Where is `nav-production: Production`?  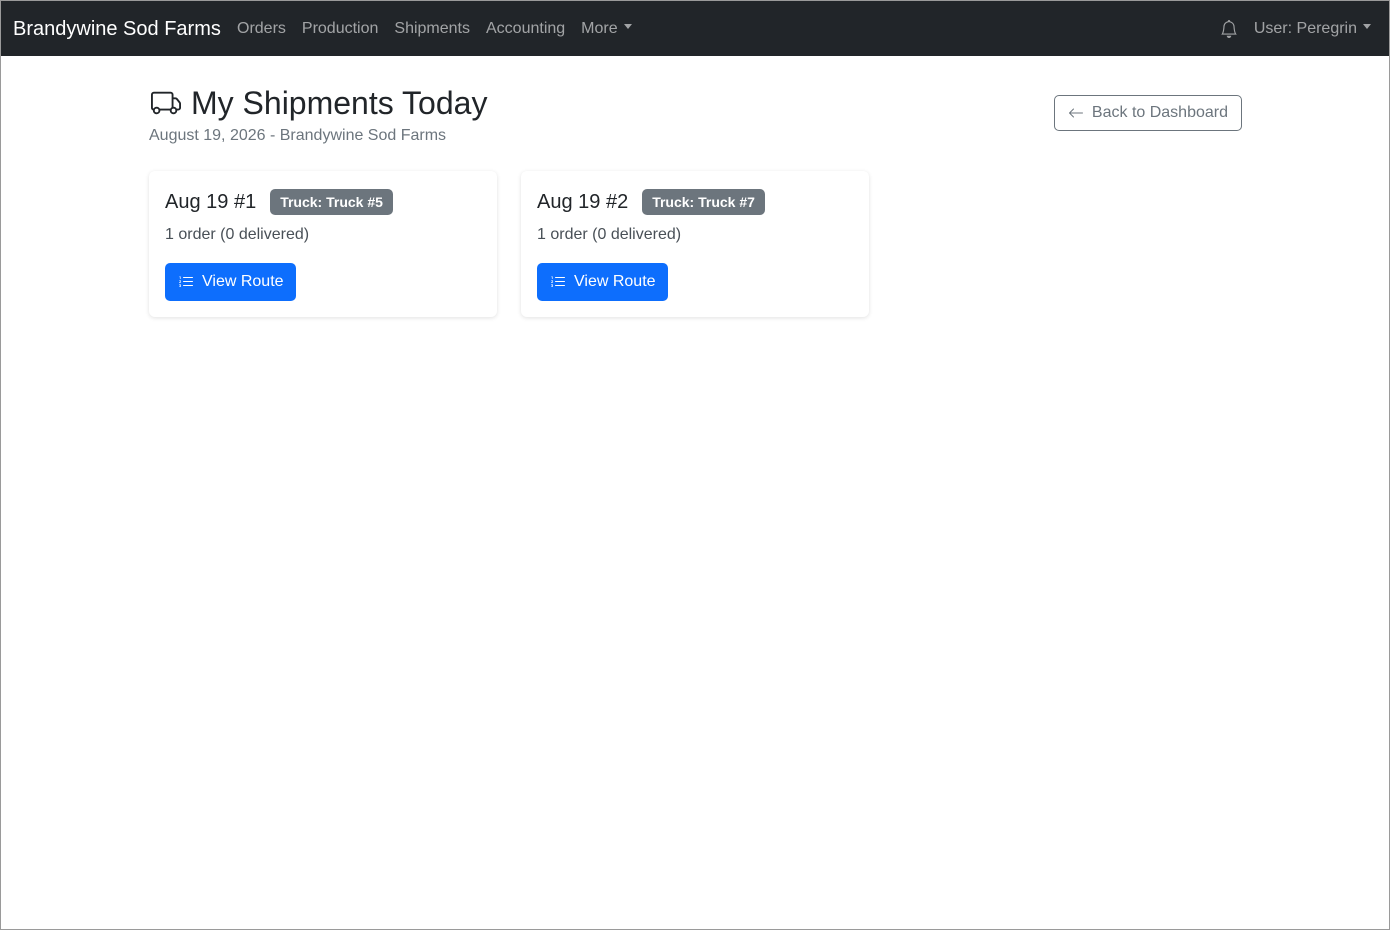 nav-production: Production is located at coordinates (340, 29).